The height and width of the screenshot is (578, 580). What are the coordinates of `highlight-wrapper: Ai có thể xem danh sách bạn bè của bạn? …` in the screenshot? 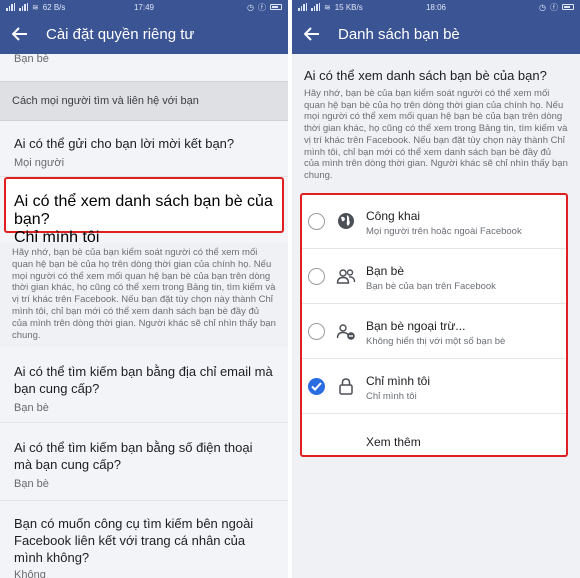 It's located at (144, 211).